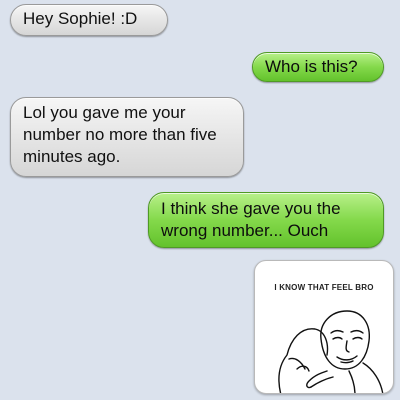 The width and height of the screenshot is (400, 400). I want to click on meme-image-attachment: I KNOW THAT FEEL BRO, so click(324, 327).